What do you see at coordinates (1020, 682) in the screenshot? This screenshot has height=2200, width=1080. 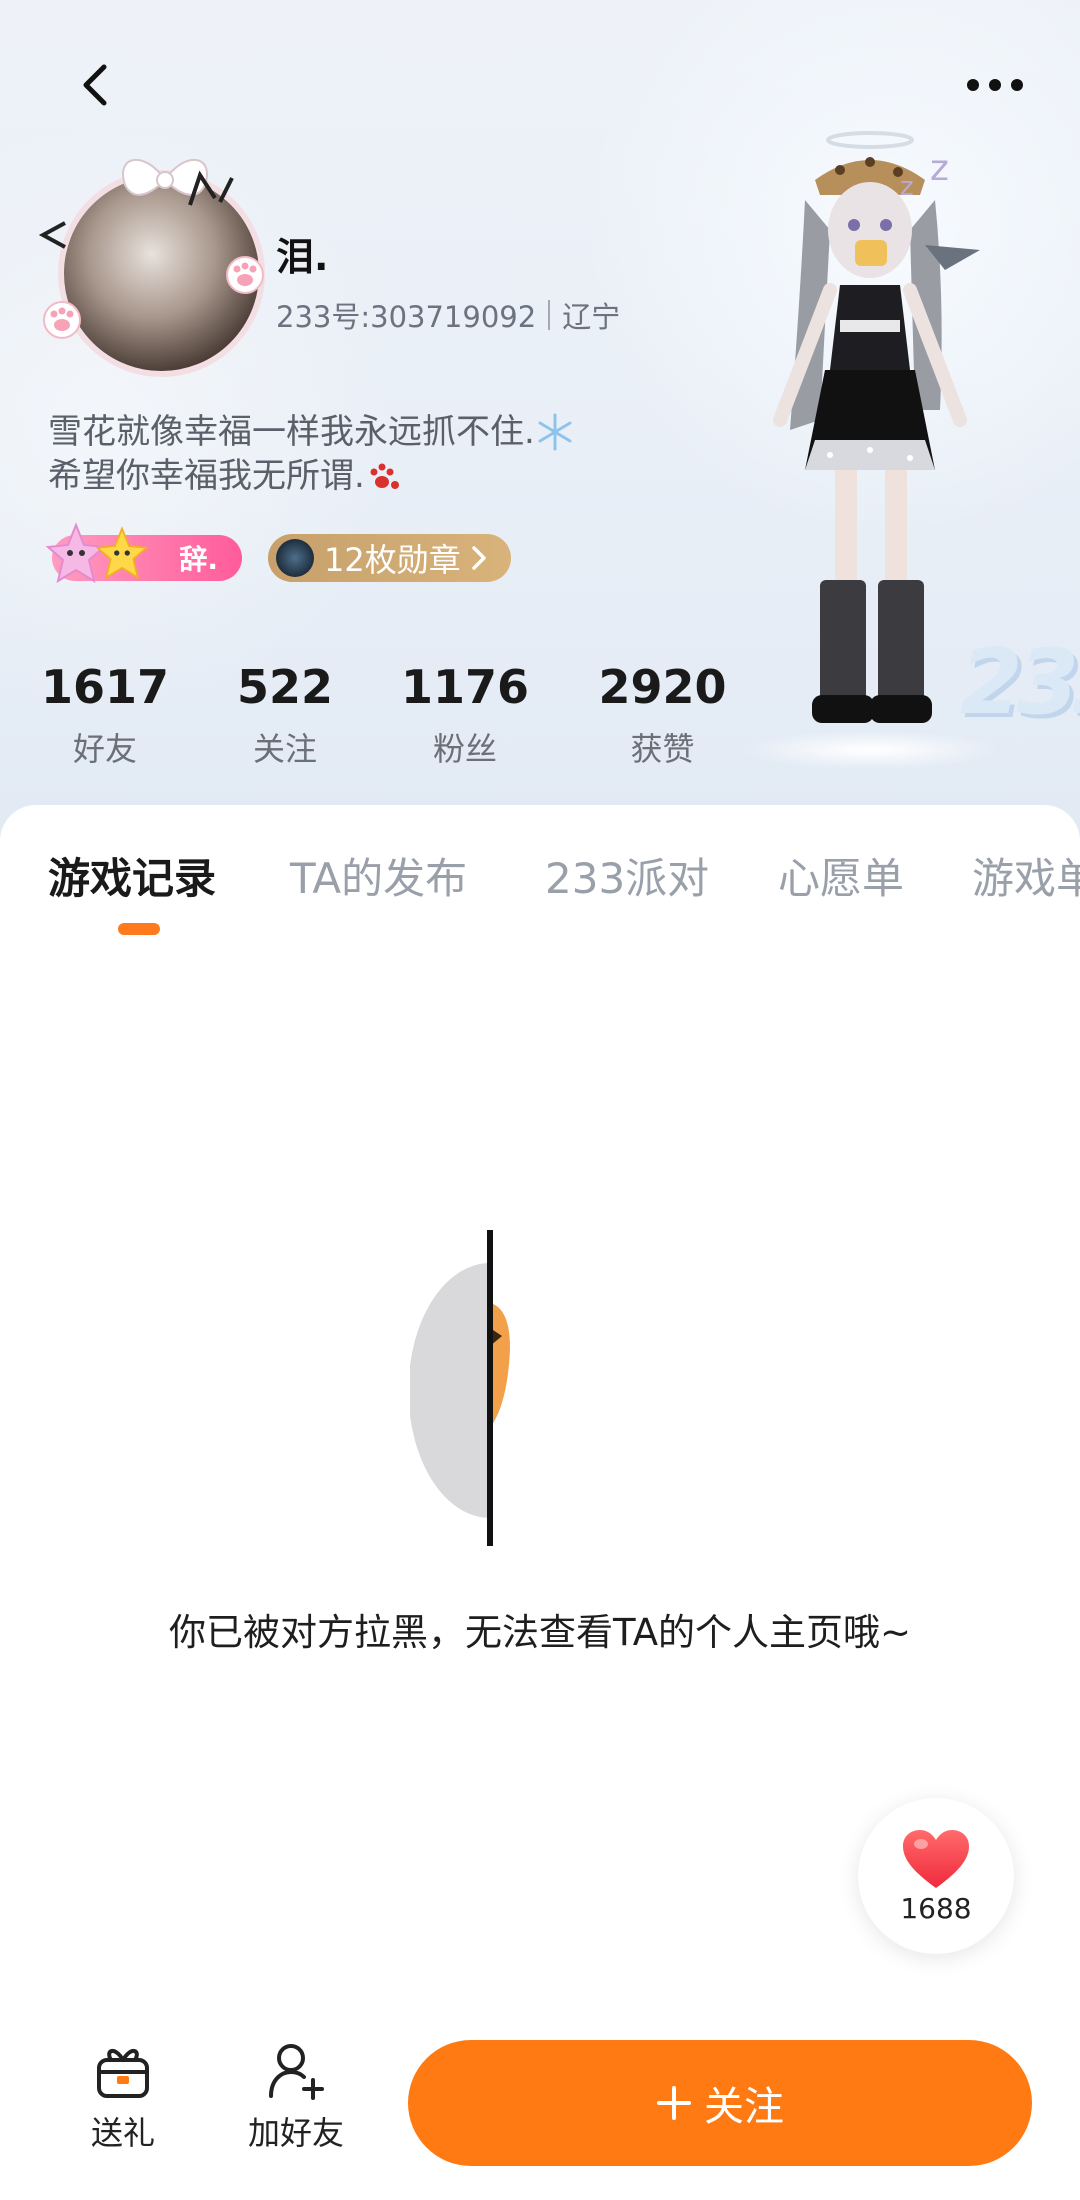 I see `233-logo-badge: 233` at bounding box center [1020, 682].